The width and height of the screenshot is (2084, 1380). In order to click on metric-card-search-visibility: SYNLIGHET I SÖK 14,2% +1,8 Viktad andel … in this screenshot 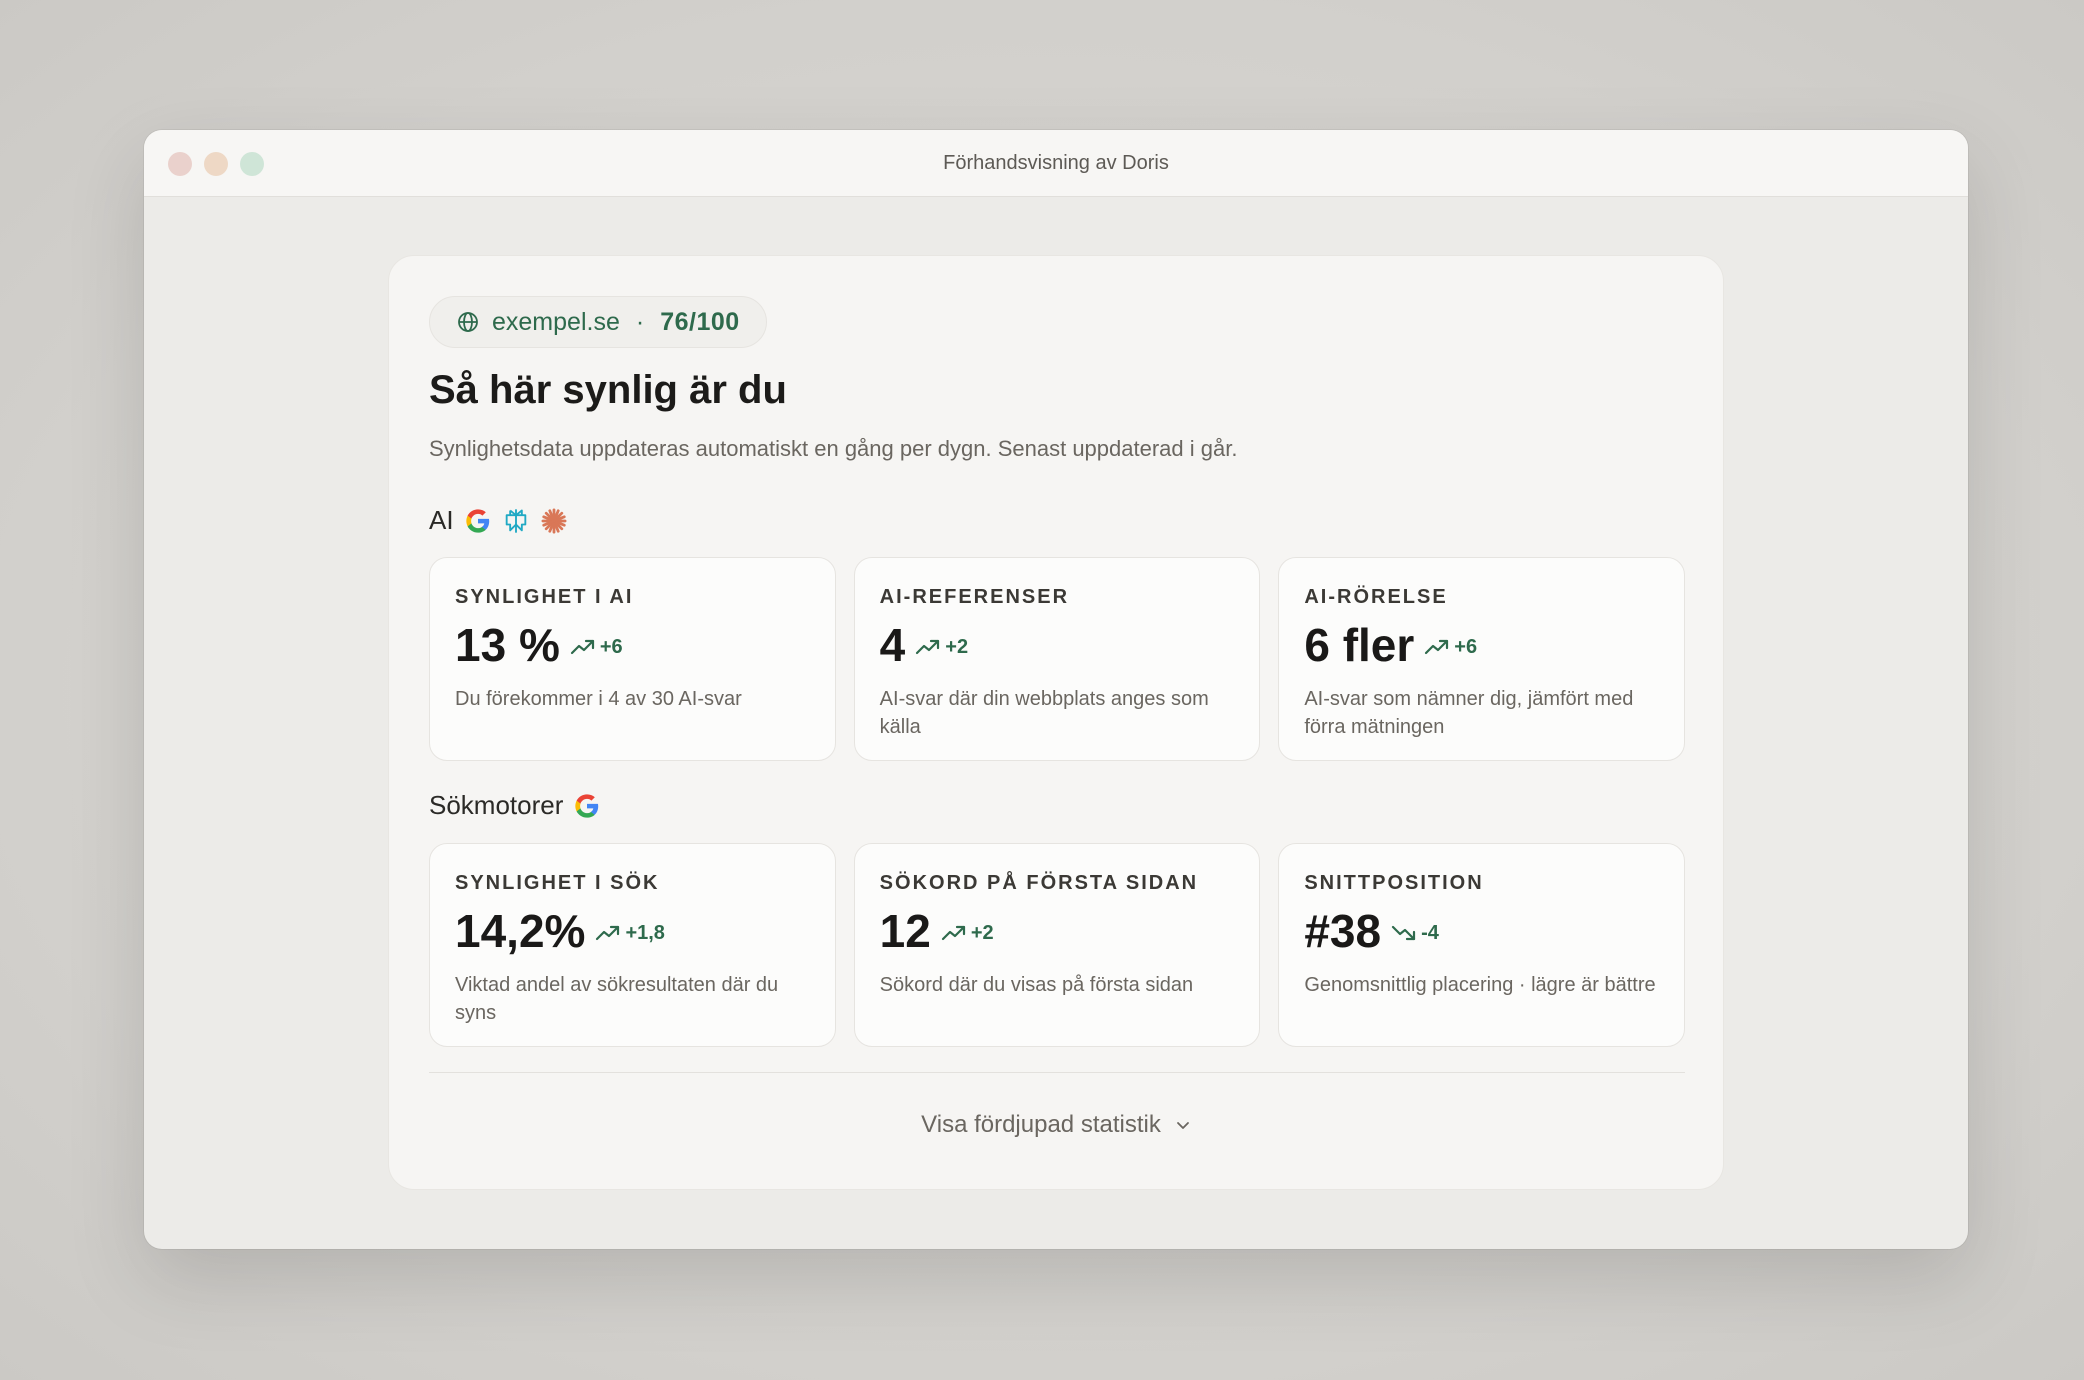, I will do `click(632, 945)`.